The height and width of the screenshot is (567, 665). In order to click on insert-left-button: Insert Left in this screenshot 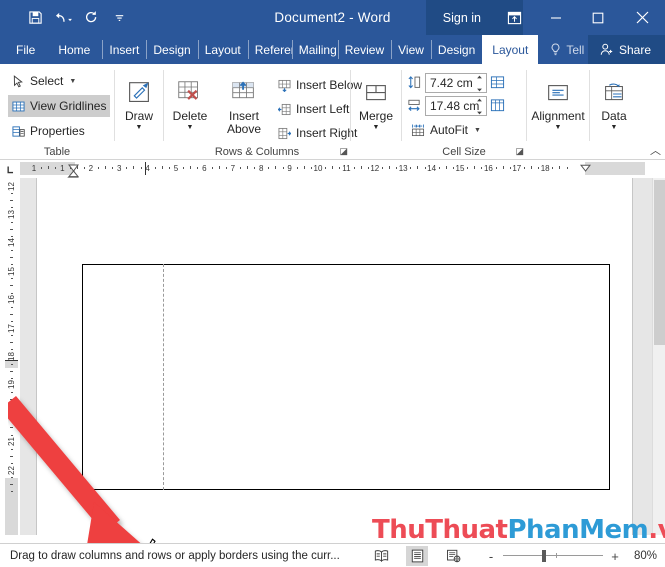, I will do `click(313, 109)`.